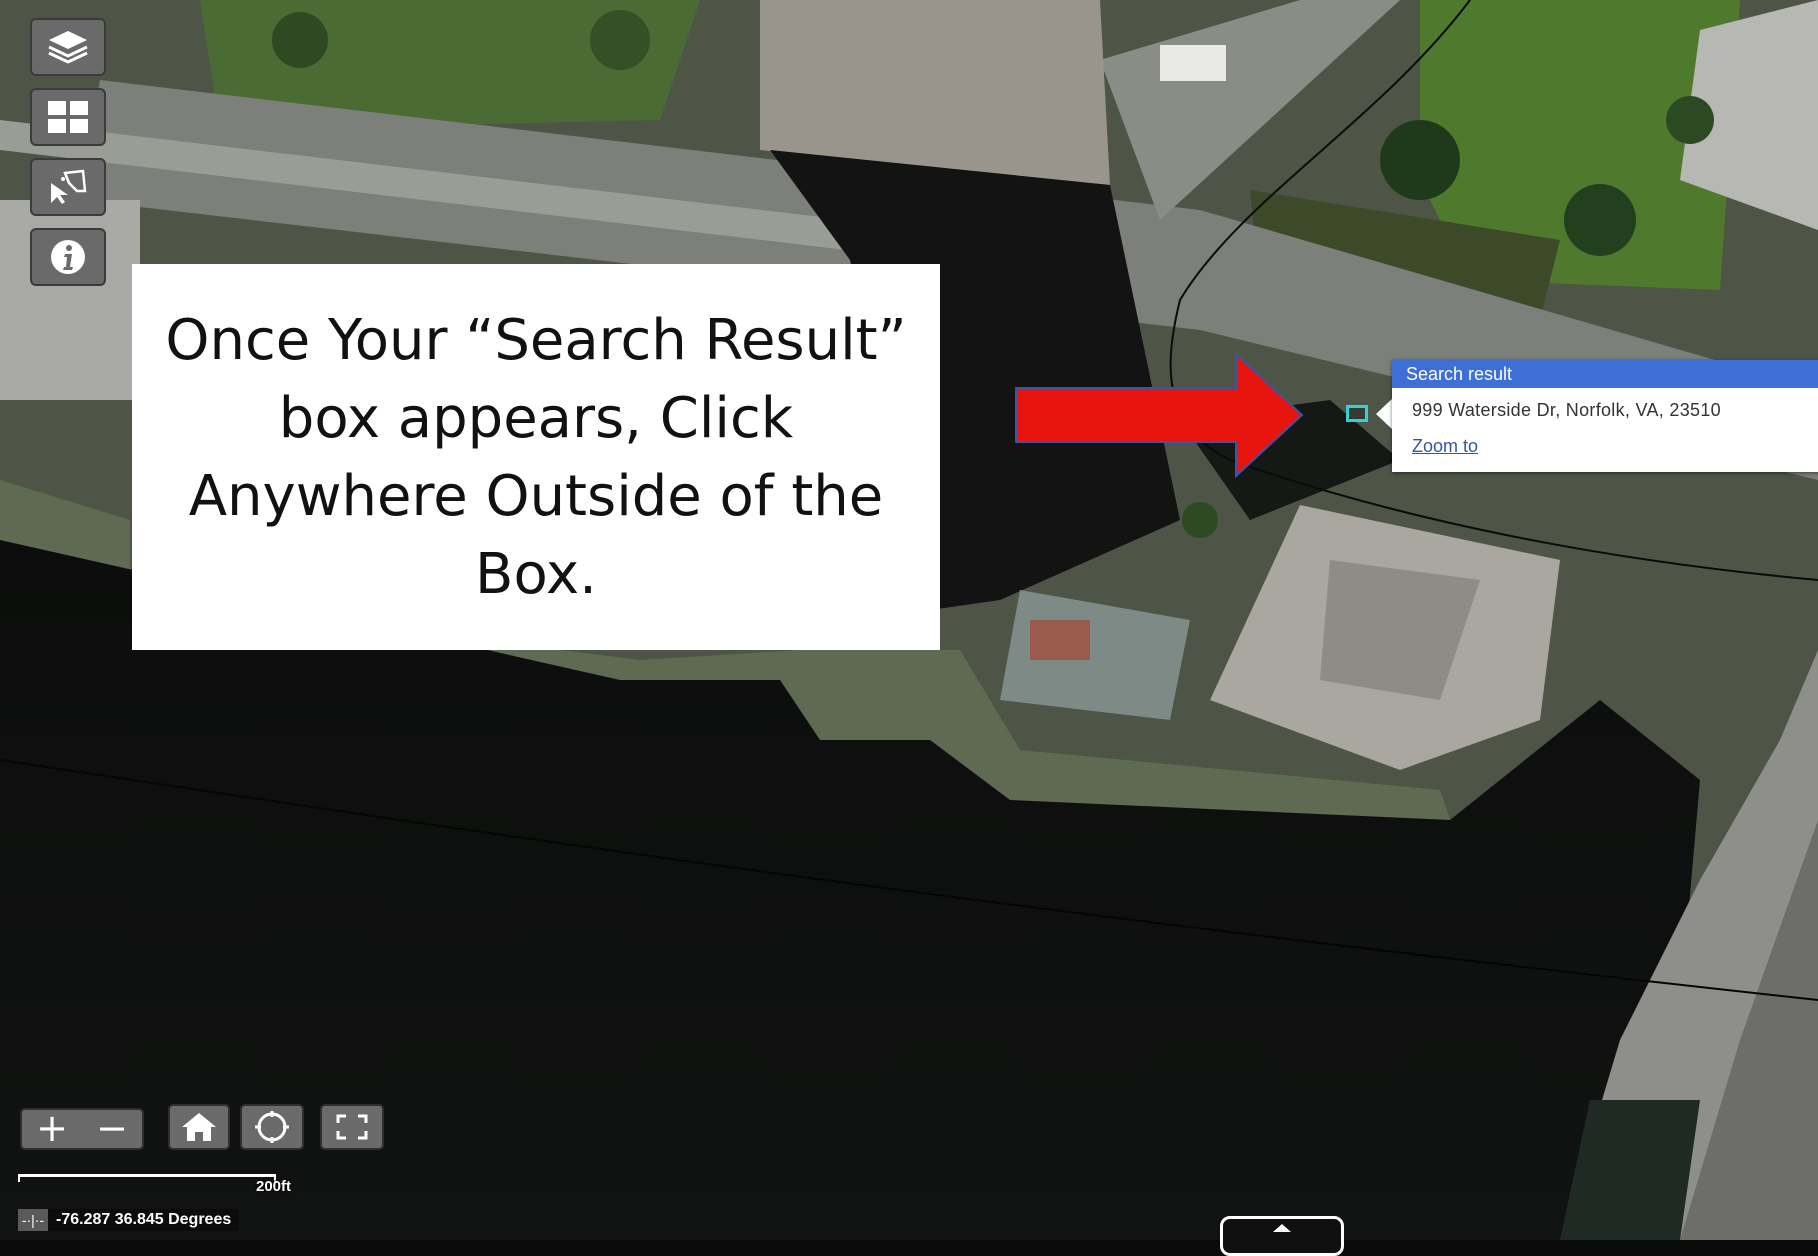 This screenshot has width=1818, height=1256. I want to click on popup-header: Search result, so click(1605, 374).